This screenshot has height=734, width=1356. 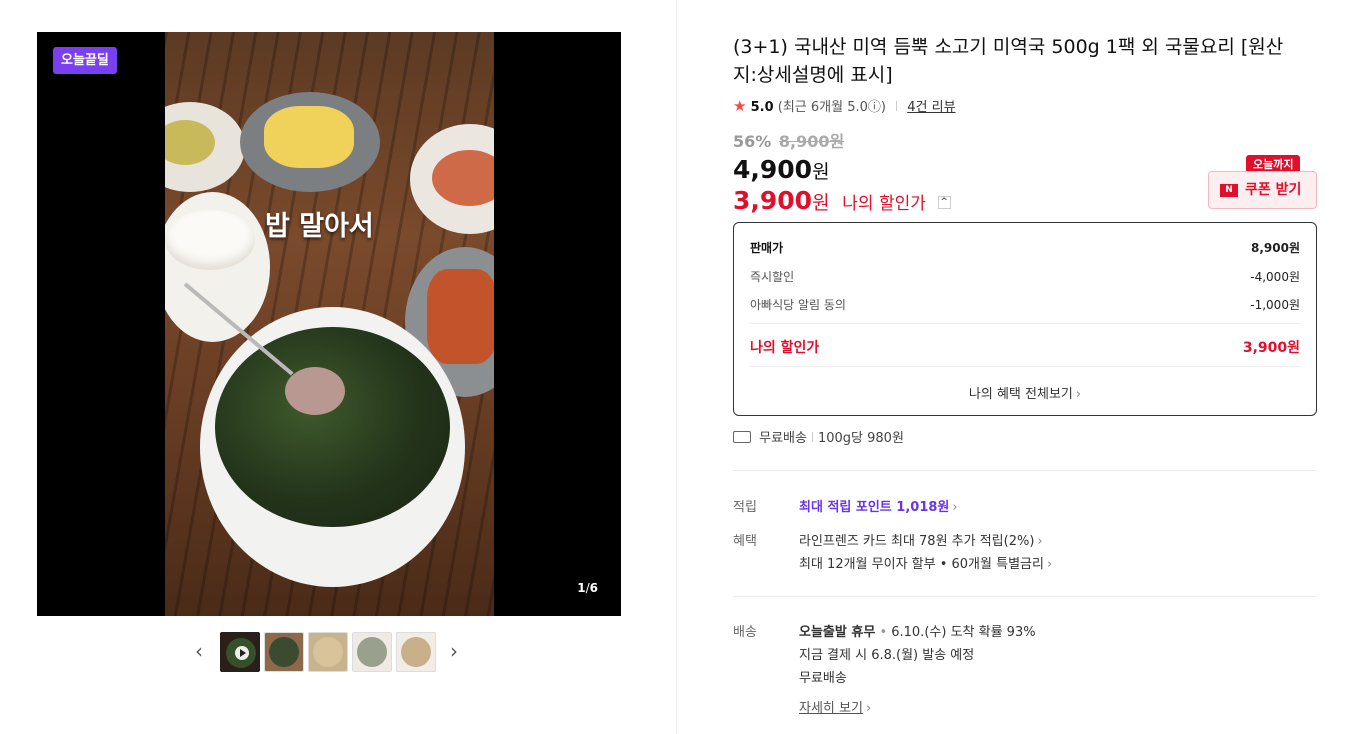 I want to click on benefits-label: 혜택, so click(x=745, y=541).